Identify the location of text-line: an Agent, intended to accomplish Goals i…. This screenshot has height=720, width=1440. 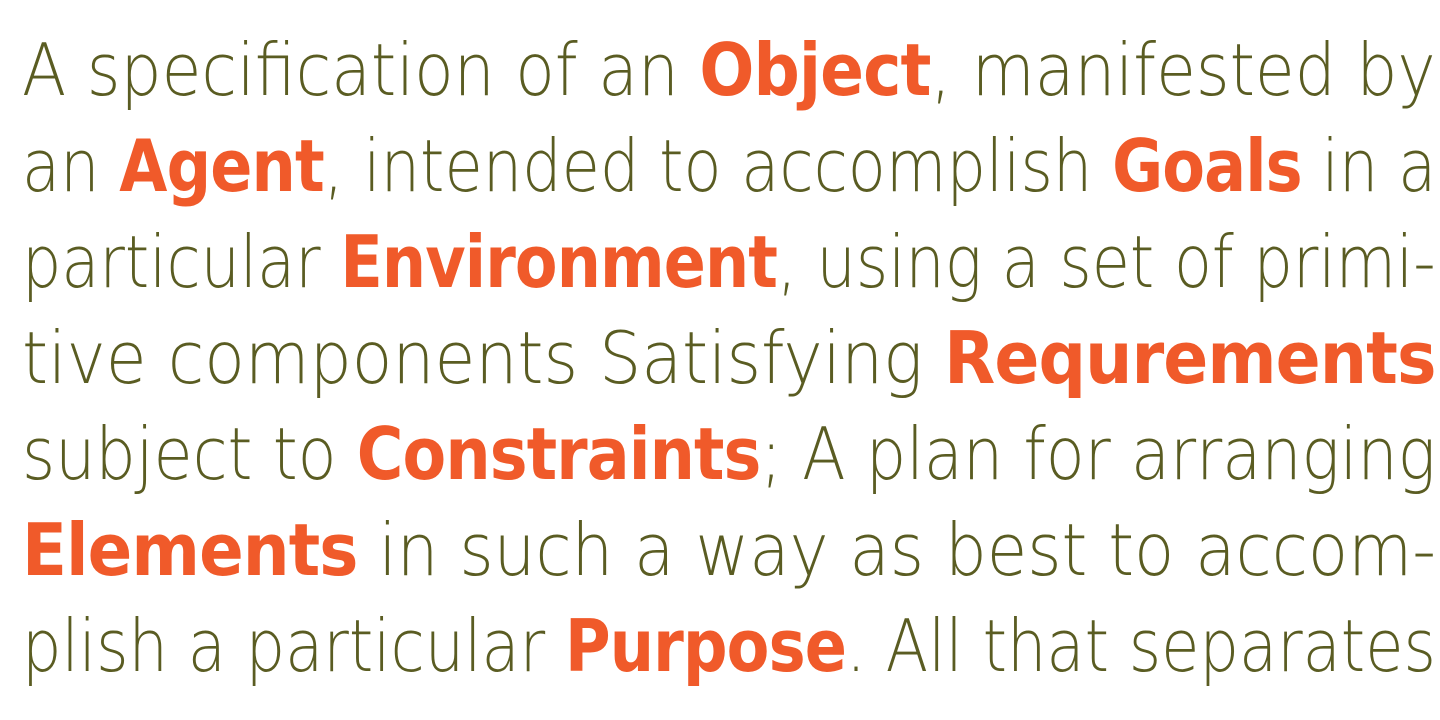
(729, 166).